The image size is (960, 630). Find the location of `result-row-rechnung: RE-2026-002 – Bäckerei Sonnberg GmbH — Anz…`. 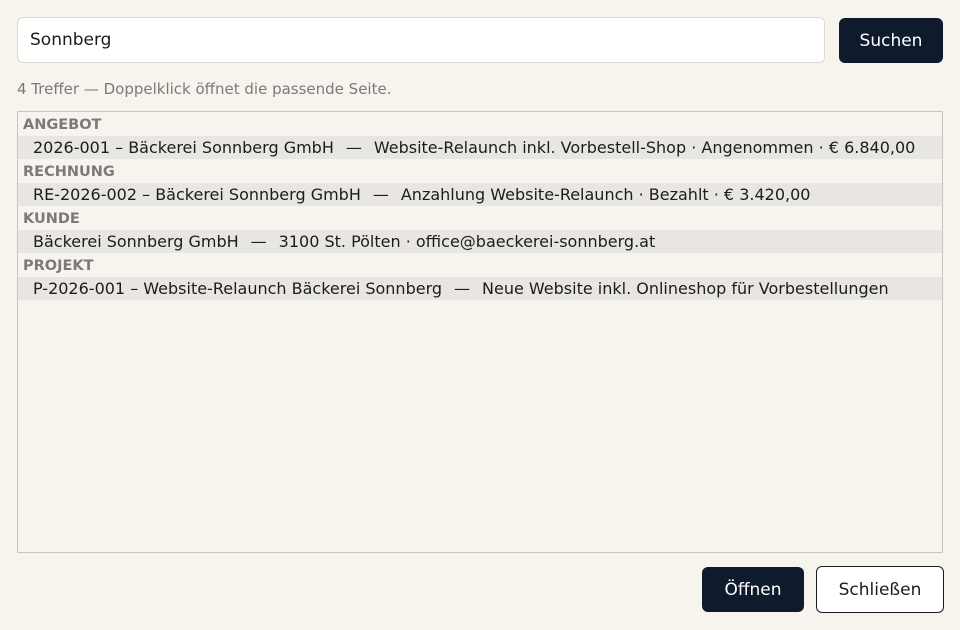

result-row-rechnung: RE-2026-002 – Bäckerei Sonnberg GmbH — Anz… is located at coordinates (480, 194).